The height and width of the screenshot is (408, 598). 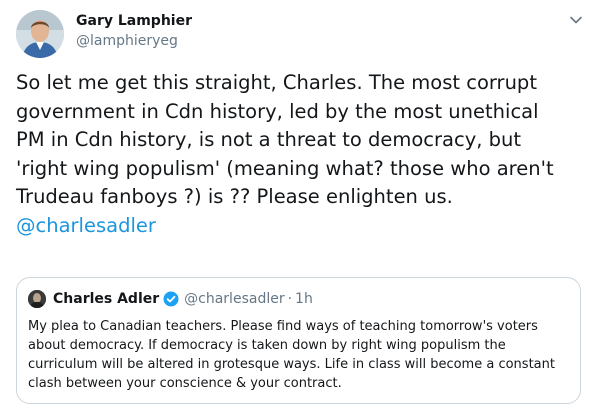 I want to click on quoted-tweet-timestamp: 1h, so click(x=304, y=299).